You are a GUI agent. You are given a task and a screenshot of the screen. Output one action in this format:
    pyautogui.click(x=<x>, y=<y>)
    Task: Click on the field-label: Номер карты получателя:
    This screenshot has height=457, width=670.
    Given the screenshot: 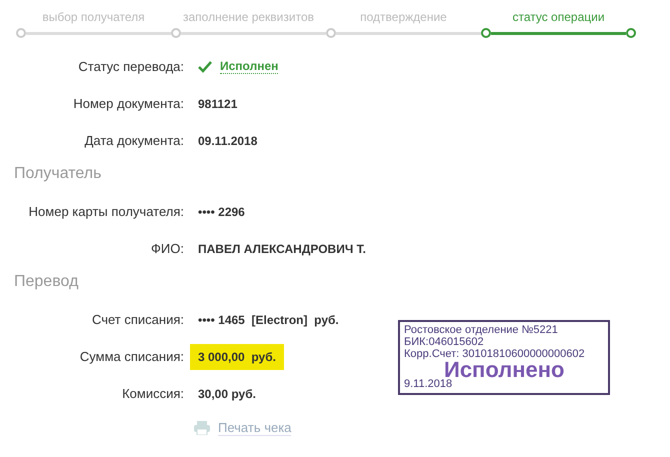 What is the action you would take?
    pyautogui.click(x=106, y=211)
    